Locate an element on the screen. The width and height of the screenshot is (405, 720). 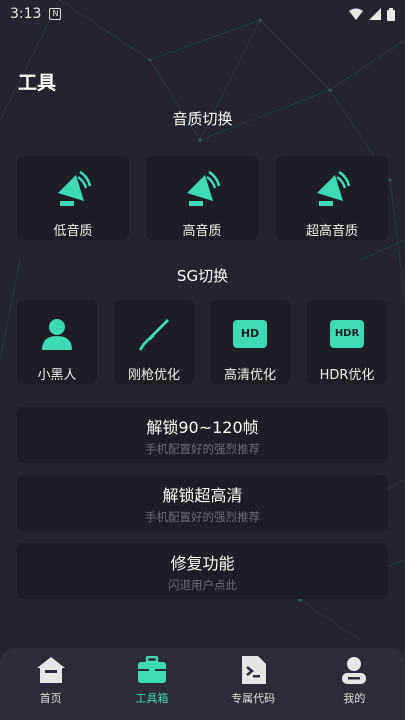
terminal-icon is located at coordinates (254, 670).